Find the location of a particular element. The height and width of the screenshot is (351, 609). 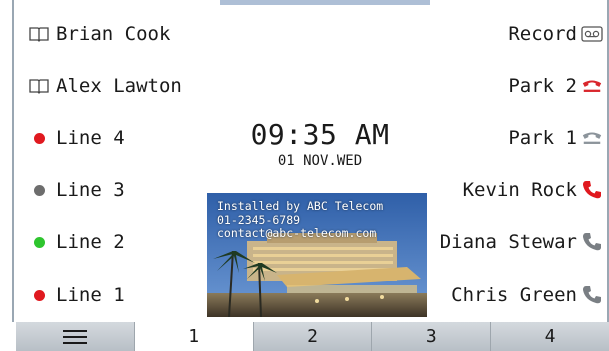

menu-icon is located at coordinates (74, 336).